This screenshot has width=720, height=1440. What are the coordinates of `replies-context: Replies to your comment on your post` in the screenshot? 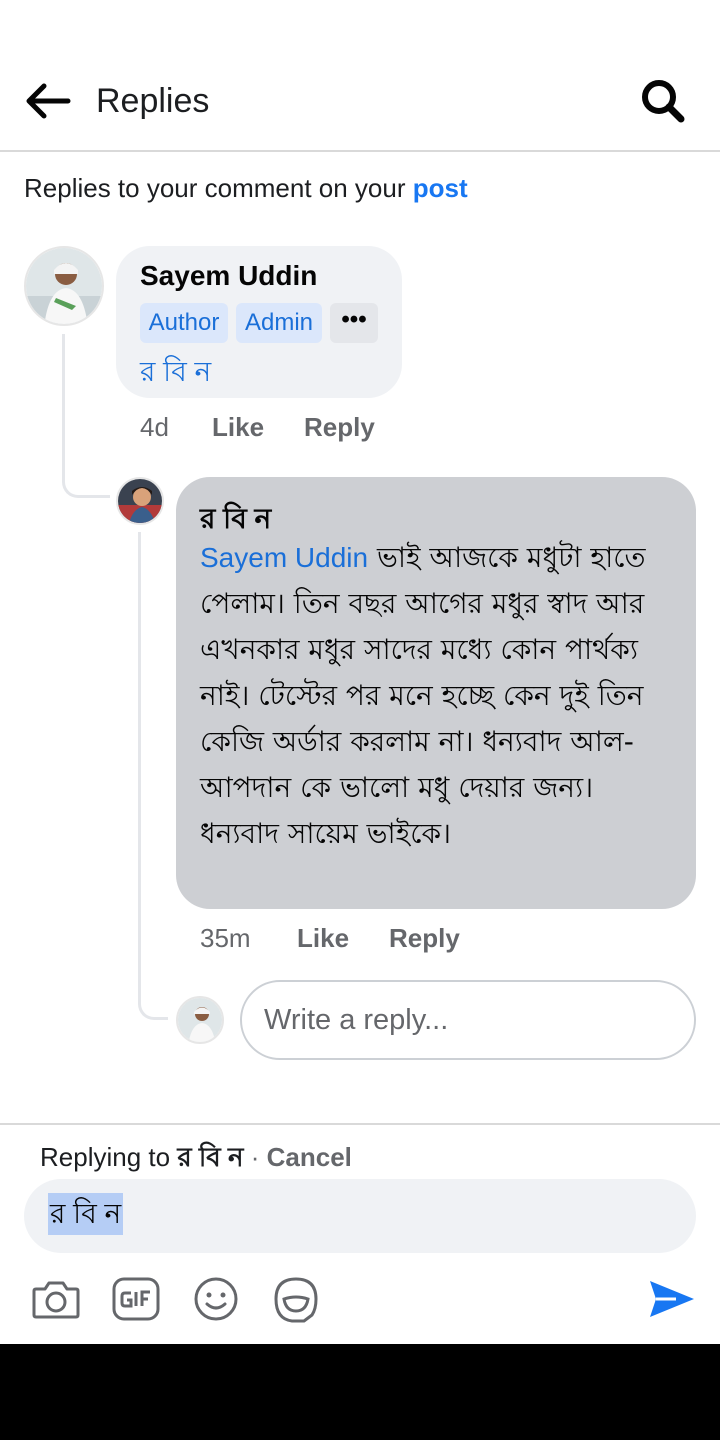 It's located at (246, 188).